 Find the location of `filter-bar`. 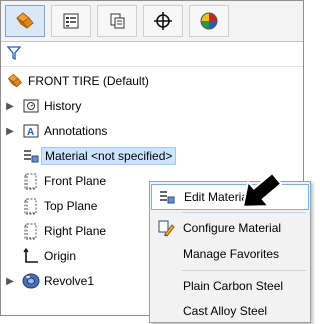

filter-bar is located at coordinates (152, 54).